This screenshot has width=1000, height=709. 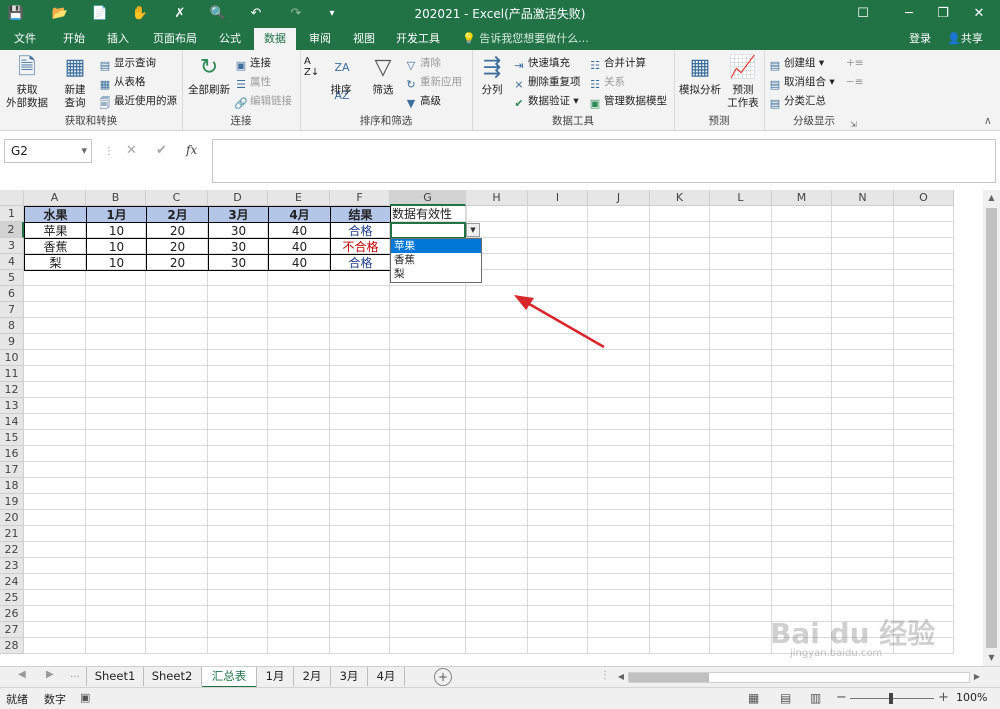 I want to click on scroll-left-icon: ◀, so click(x=621, y=676).